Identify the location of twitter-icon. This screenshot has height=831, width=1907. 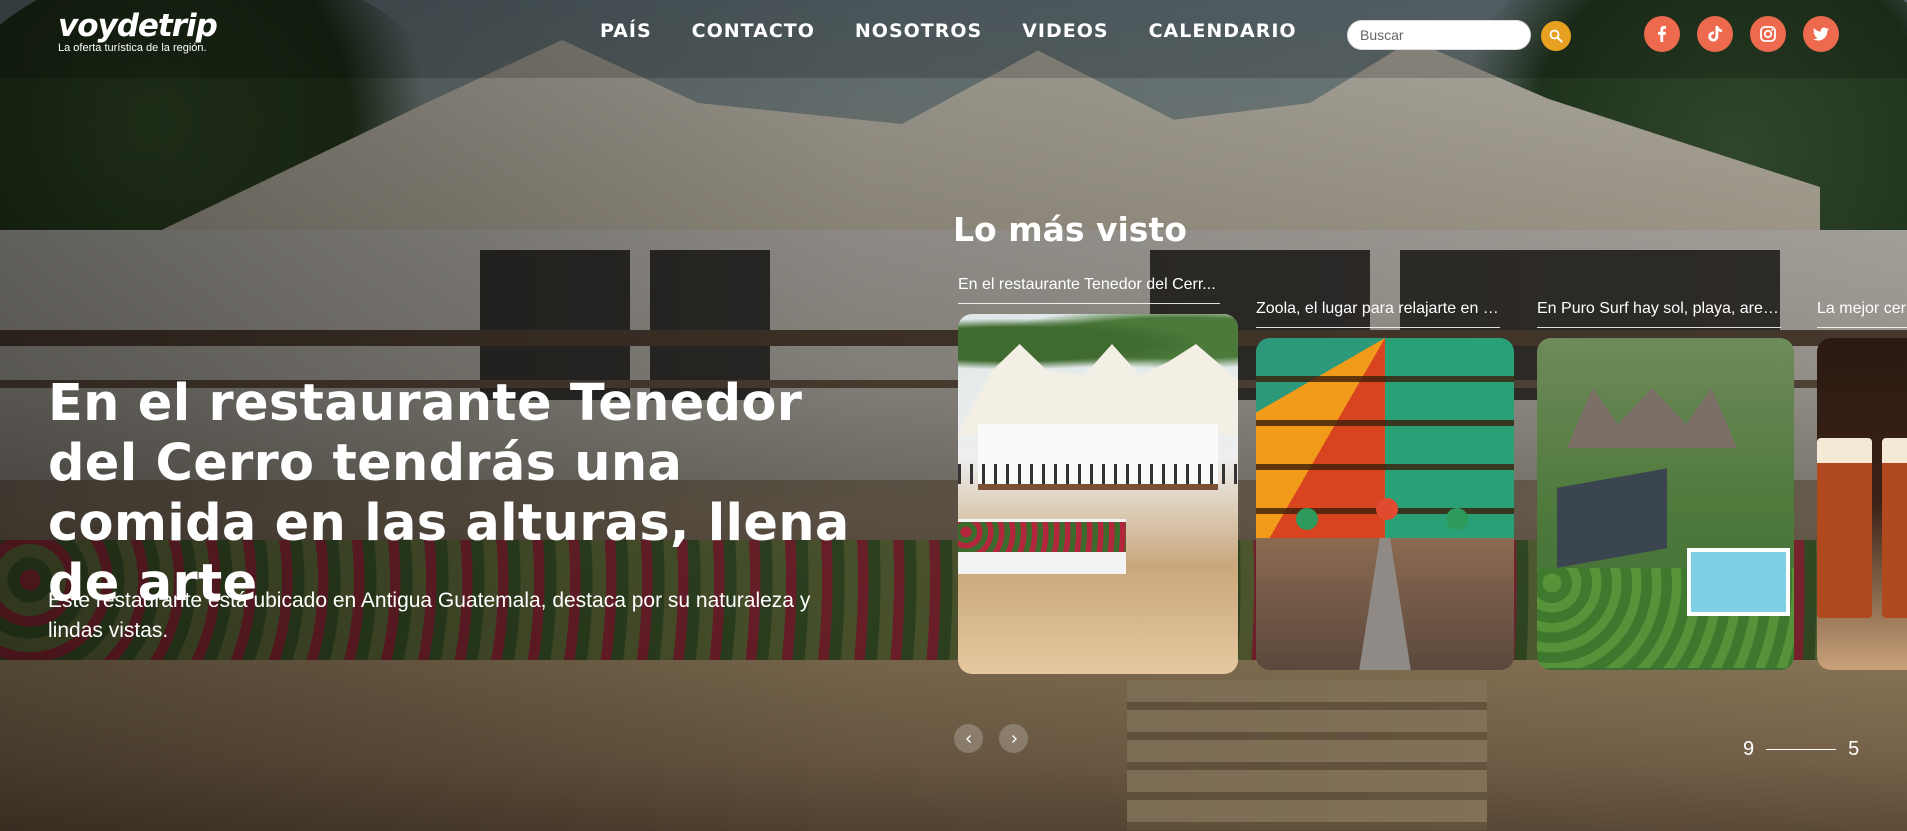
(1821, 34).